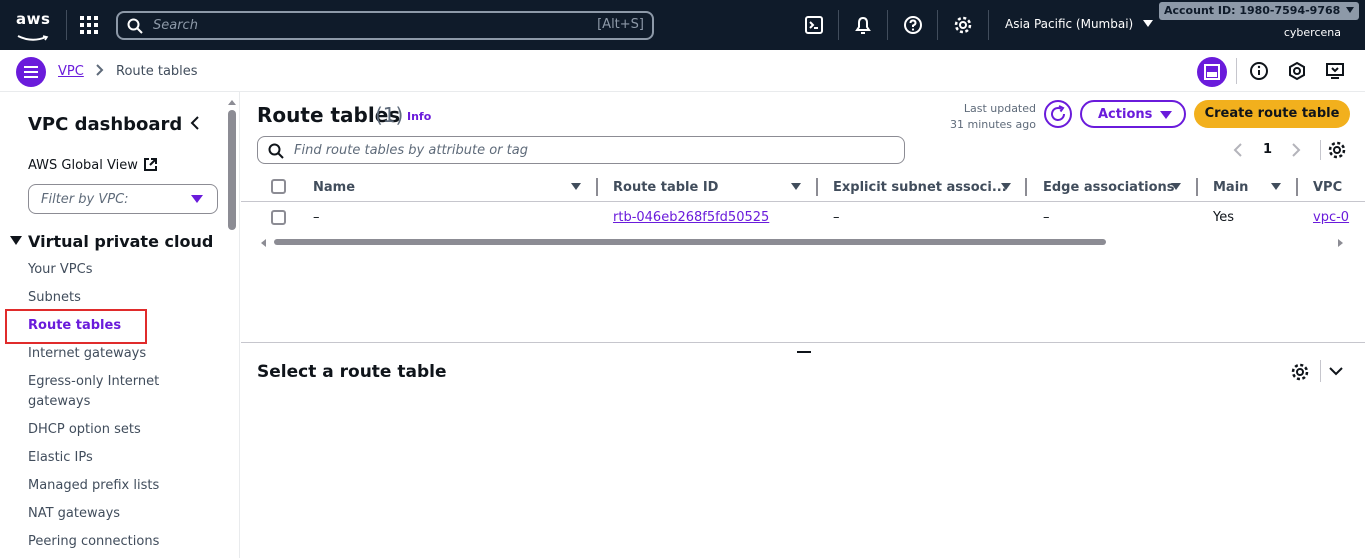  Describe the element at coordinates (1125, 114) in the screenshot. I see `actions-label: Actions` at that location.